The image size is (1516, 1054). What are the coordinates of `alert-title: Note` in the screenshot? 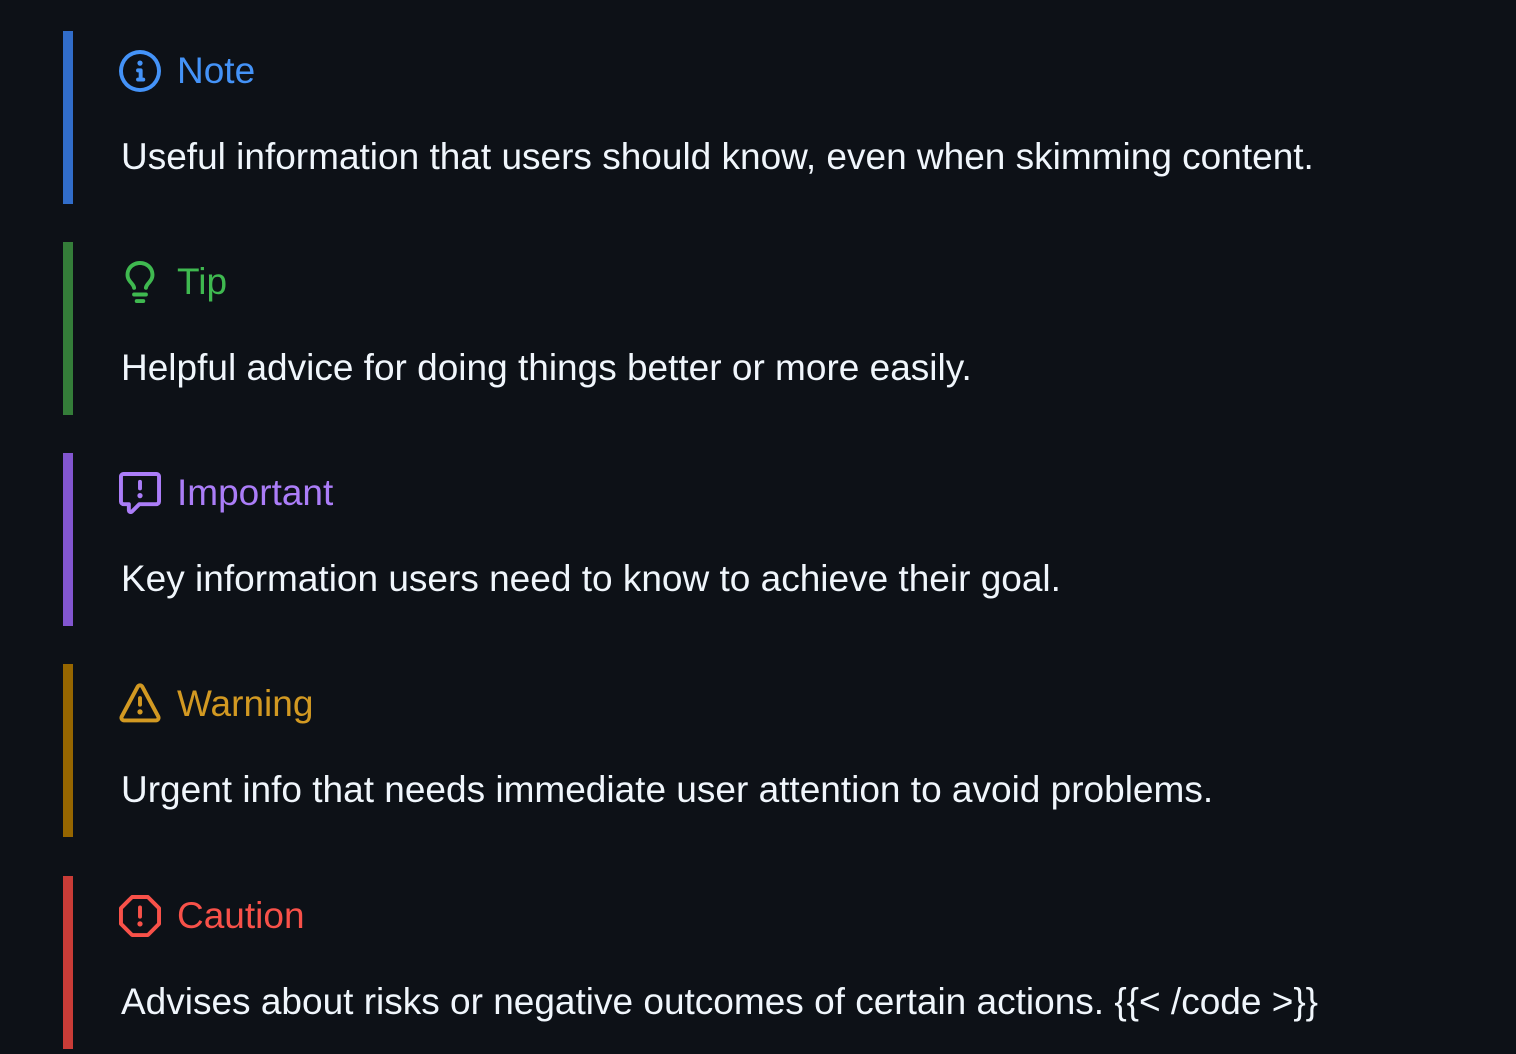 It's located at (187, 71).